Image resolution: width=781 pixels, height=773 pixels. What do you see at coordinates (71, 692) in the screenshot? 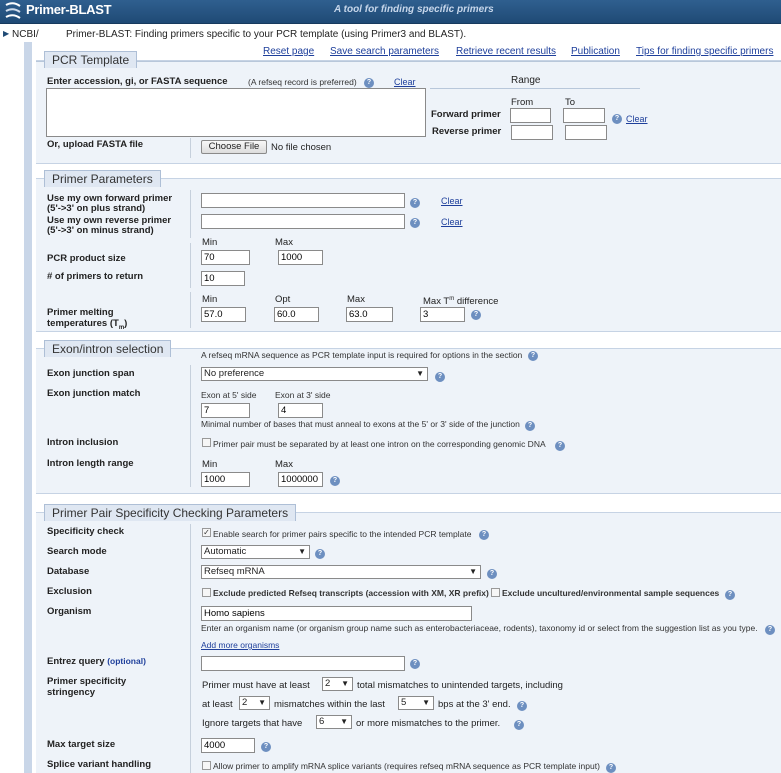
I see `stringency-sublabel: stringency` at bounding box center [71, 692].